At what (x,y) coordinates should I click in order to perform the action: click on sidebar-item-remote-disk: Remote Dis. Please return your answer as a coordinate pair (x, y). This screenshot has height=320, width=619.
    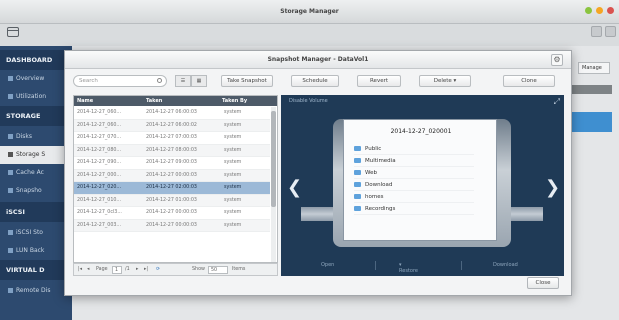
    Looking at the image, I should click on (36, 291).